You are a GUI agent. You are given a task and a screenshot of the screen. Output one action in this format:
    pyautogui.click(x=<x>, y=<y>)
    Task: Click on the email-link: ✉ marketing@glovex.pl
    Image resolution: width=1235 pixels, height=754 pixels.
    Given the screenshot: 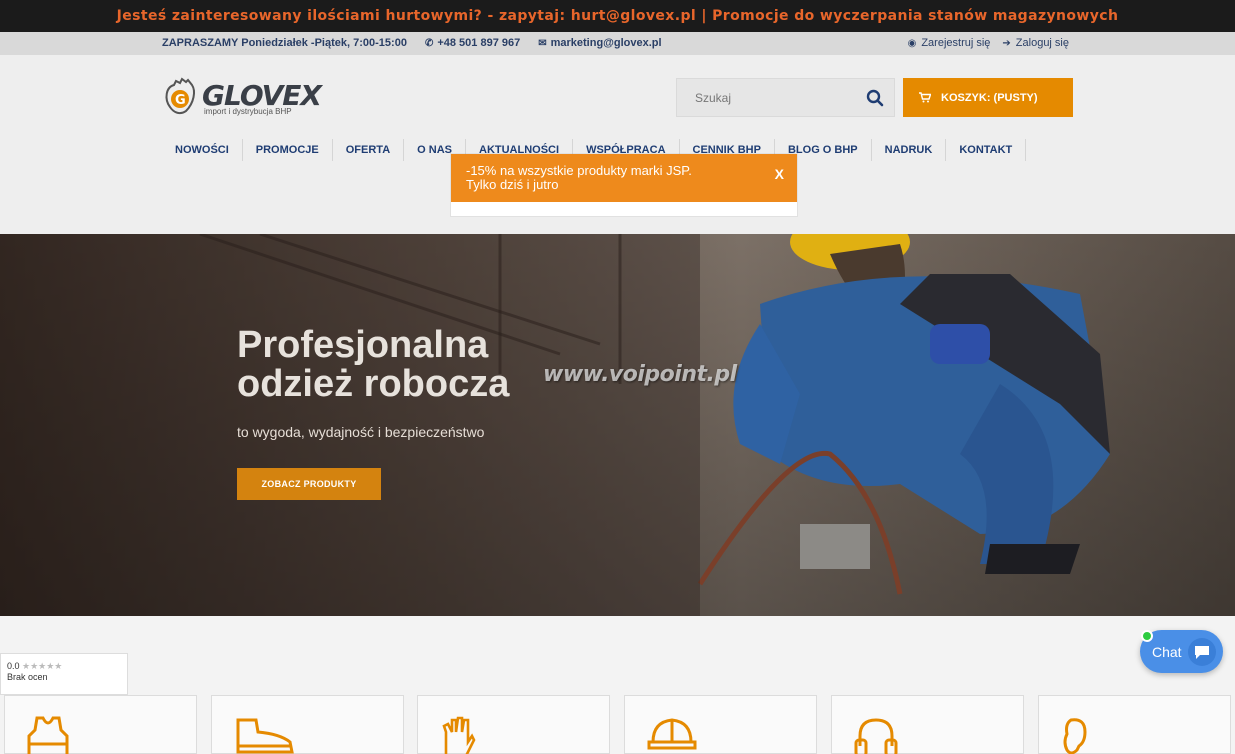 What is the action you would take?
    pyautogui.click(x=599, y=43)
    